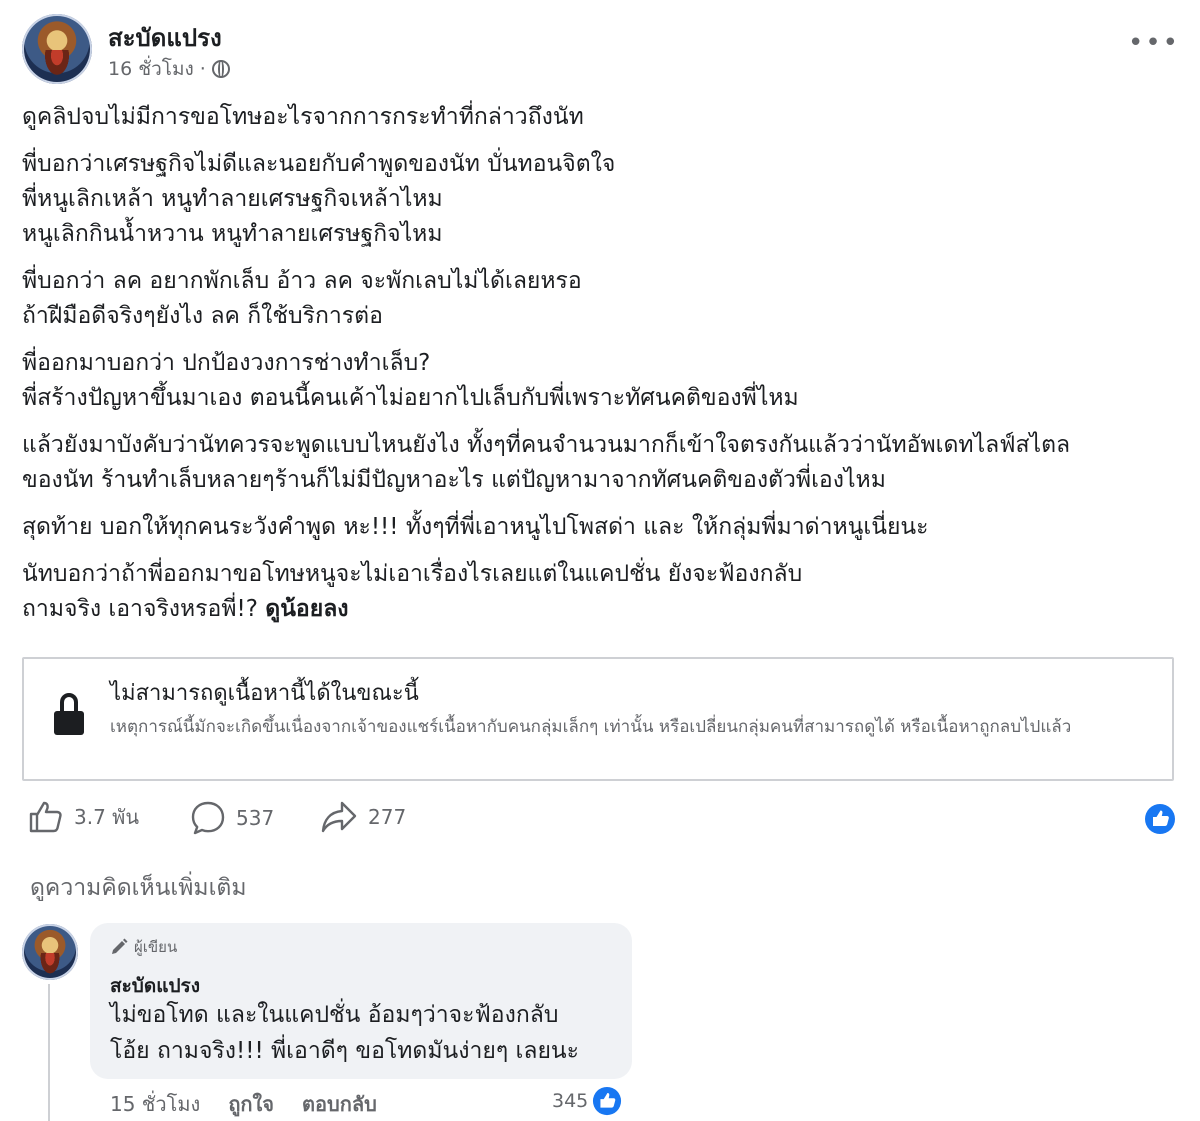  I want to click on post-line: พี่หนูเลิกเหล้า หนูทำลายเศรษฐกิจเหล้าไหม, so click(232, 199).